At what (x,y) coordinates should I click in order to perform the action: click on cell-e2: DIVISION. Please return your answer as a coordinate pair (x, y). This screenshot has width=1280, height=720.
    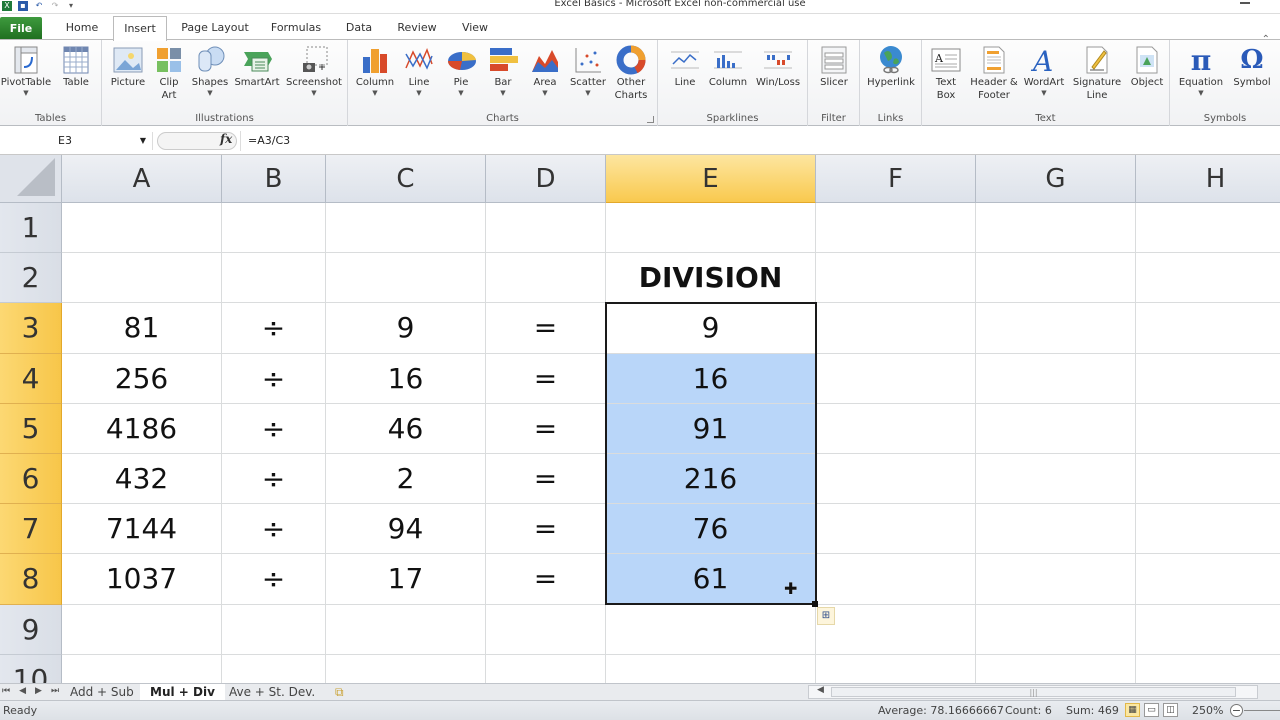
    Looking at the image, I should click on (711, 278).